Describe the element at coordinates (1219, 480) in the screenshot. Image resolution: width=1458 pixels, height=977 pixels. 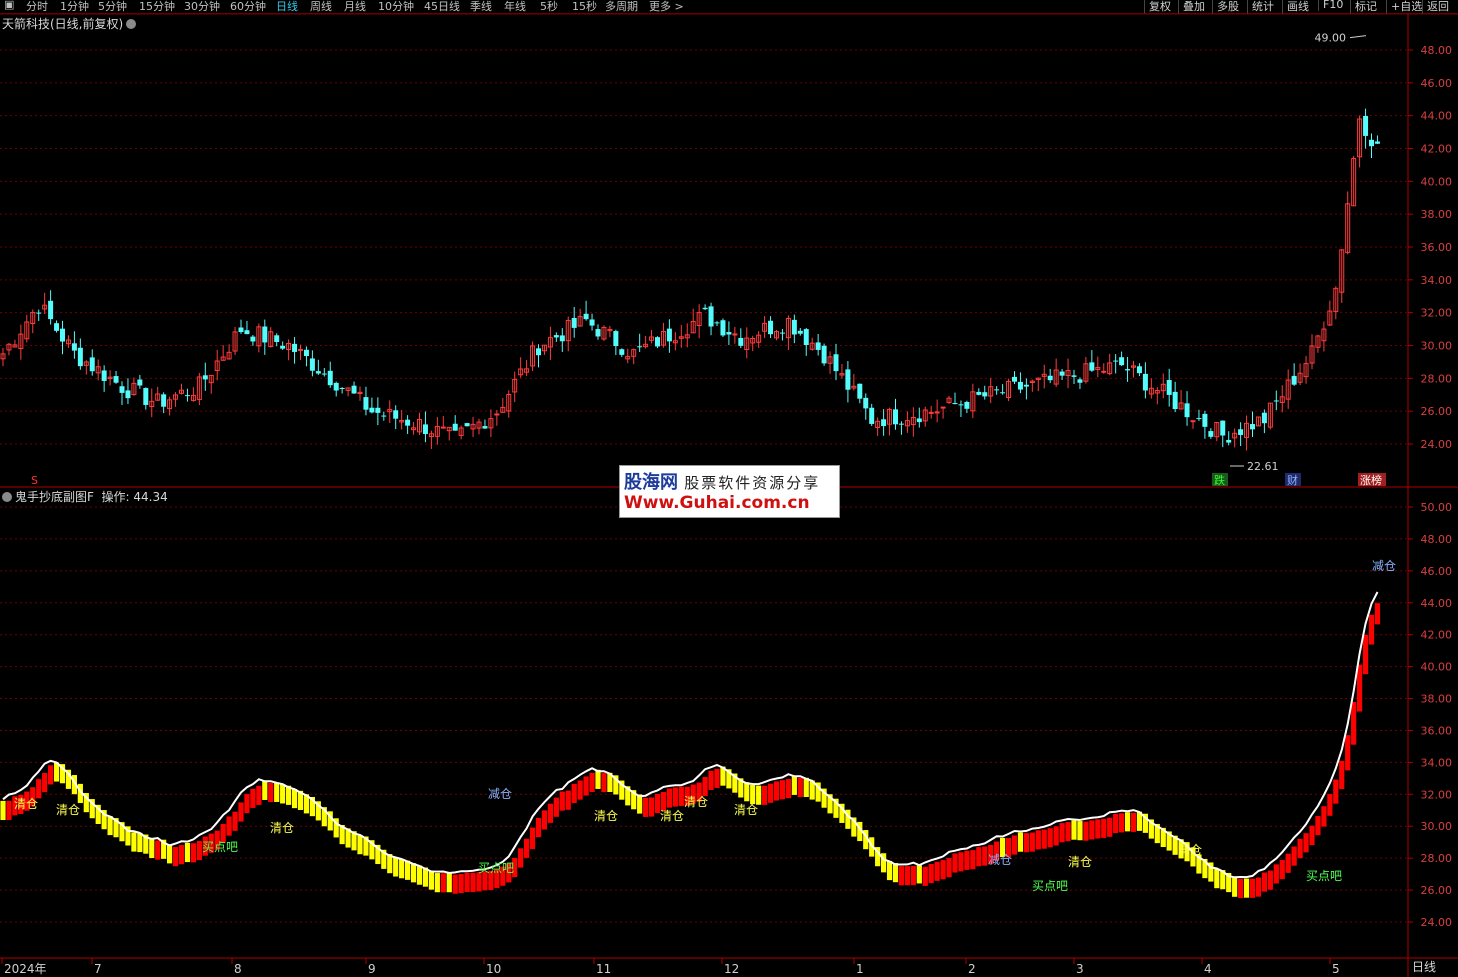
I see `event-marker: 跌` at that location.